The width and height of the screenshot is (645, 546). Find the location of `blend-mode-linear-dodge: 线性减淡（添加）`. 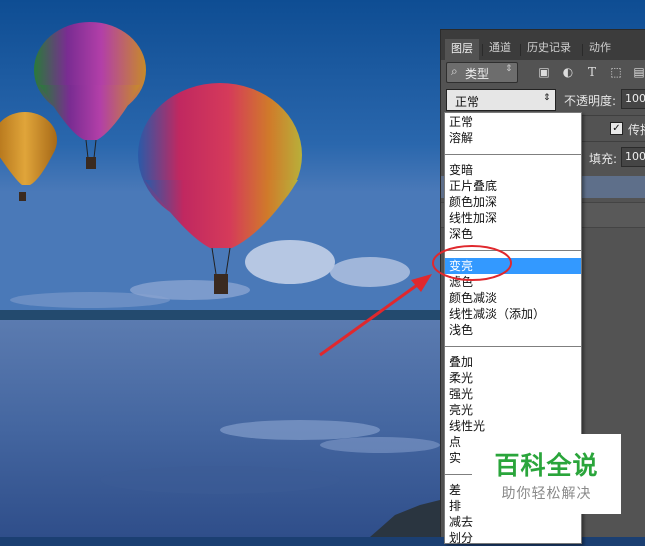

blend-mode-linear-dodge: 线性减淡（添加） is located at coordinates (513, 314).